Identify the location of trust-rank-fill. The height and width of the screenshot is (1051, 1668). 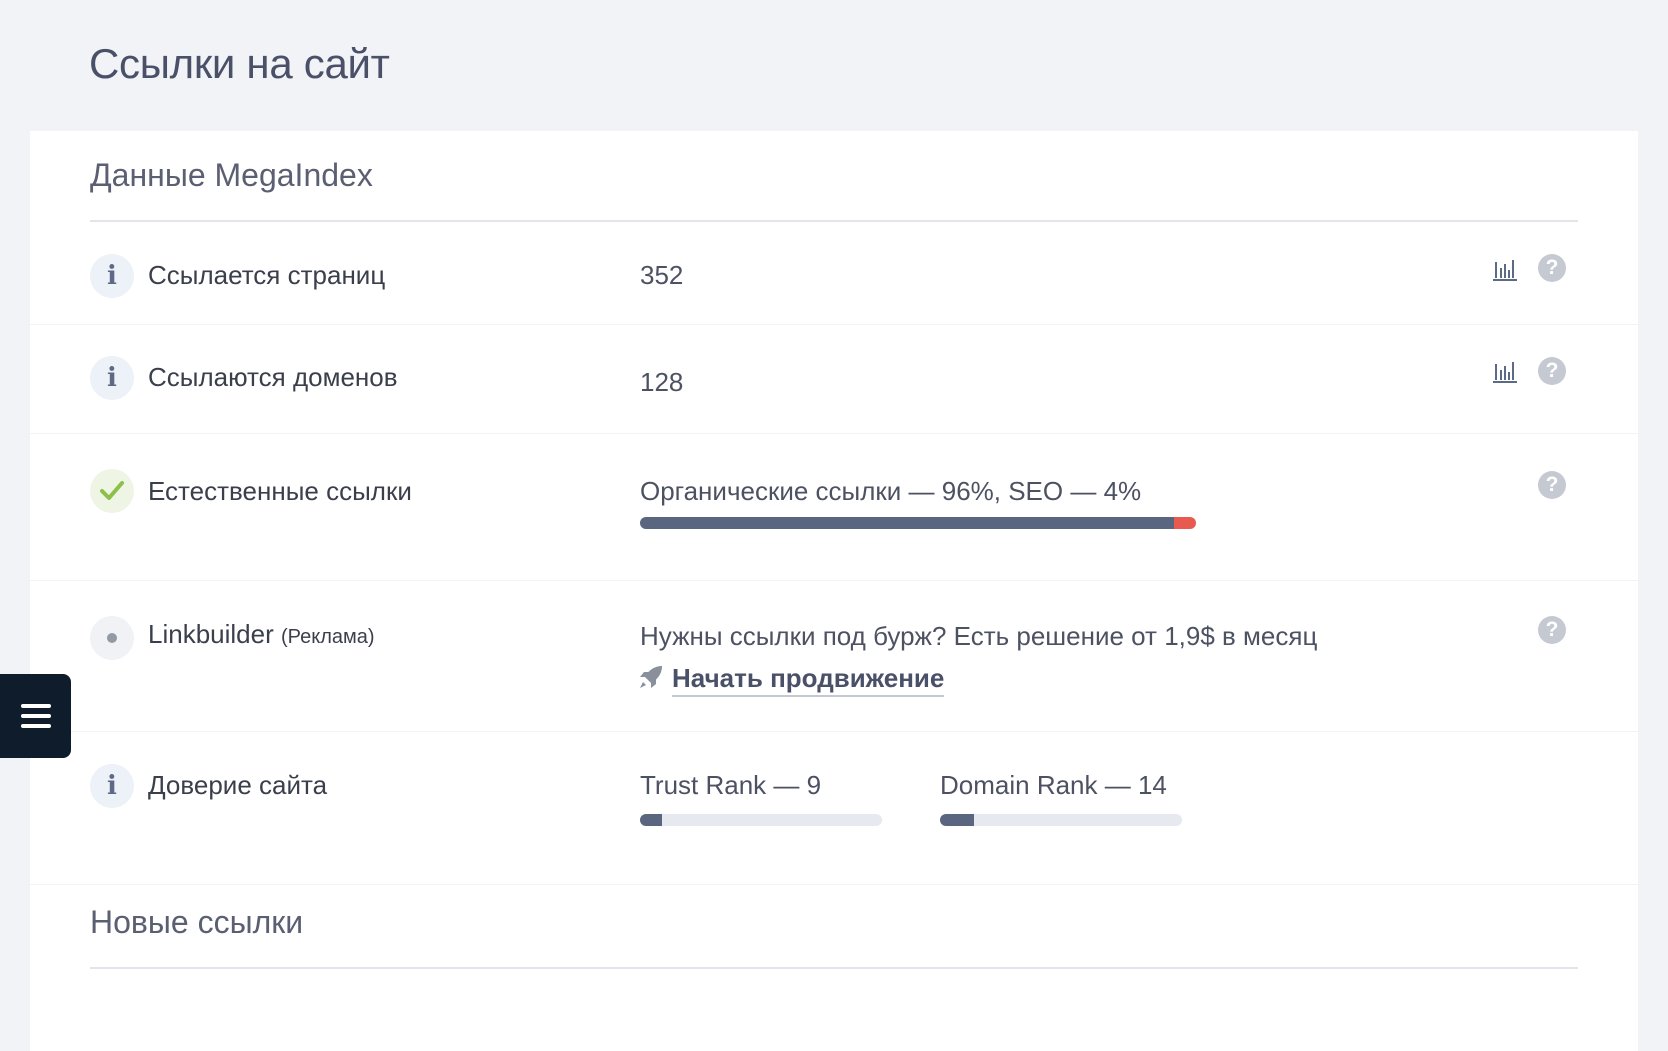
(651, 820).